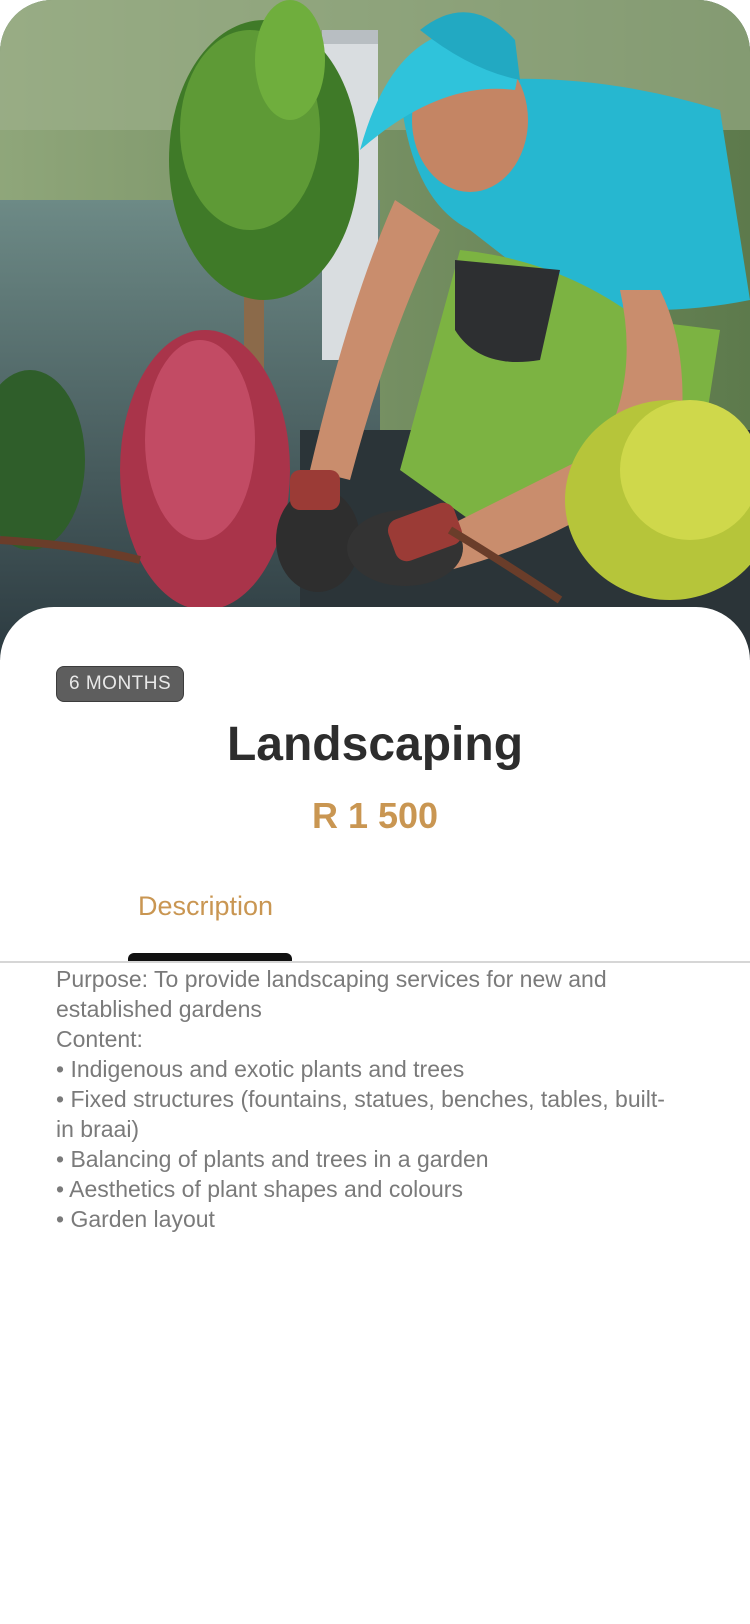  Describe the element at coordinates (375, 744) in the screenshot. I see `product-title: Landscaping` at that location.